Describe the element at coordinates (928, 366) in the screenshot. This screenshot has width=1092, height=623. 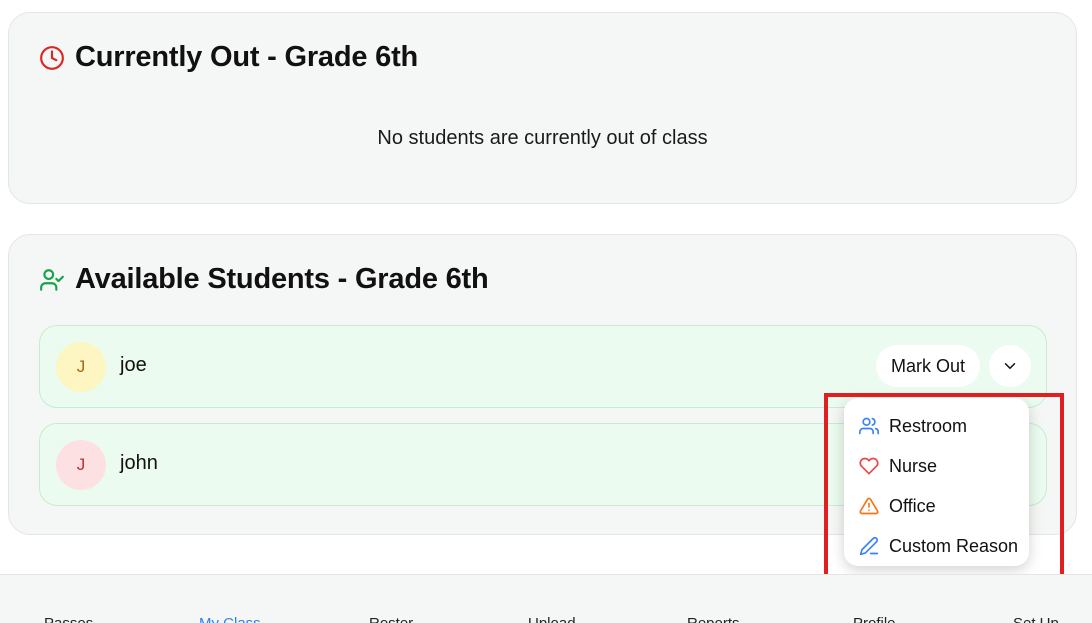
I see `mark-out-button: Mark Out` at that location.